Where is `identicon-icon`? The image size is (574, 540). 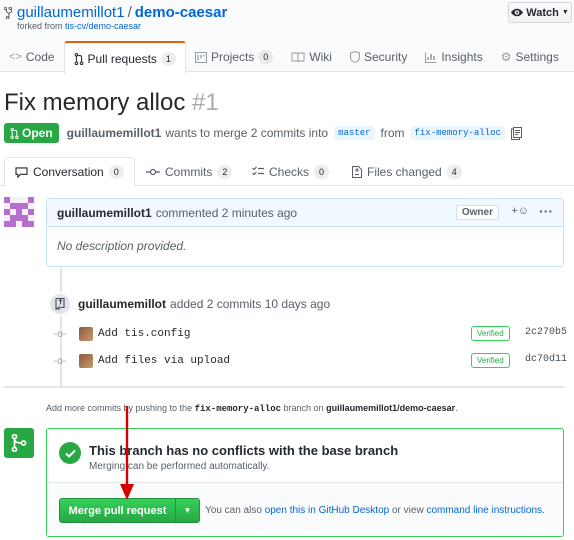 identicon-icon is located at coordinates (19, 212).